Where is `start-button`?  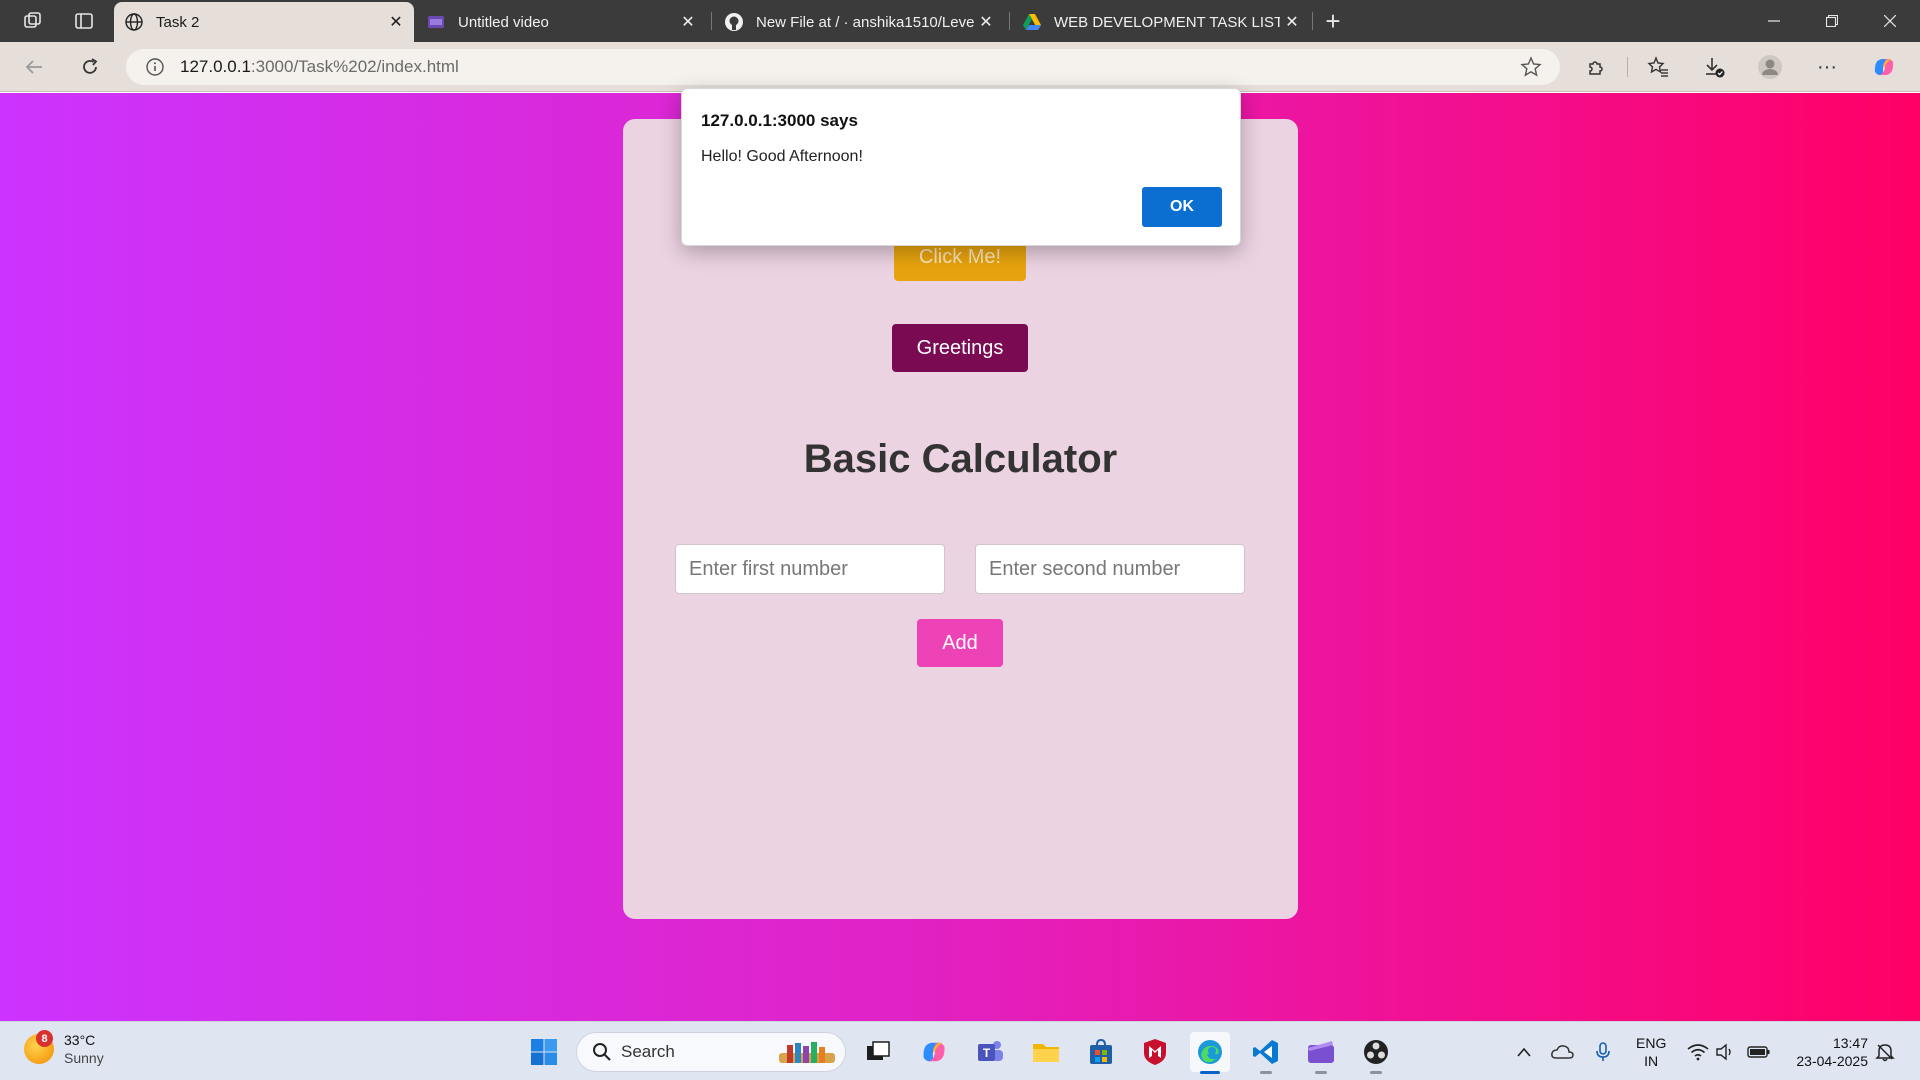 start-button is located at coordinates (544, 1052).